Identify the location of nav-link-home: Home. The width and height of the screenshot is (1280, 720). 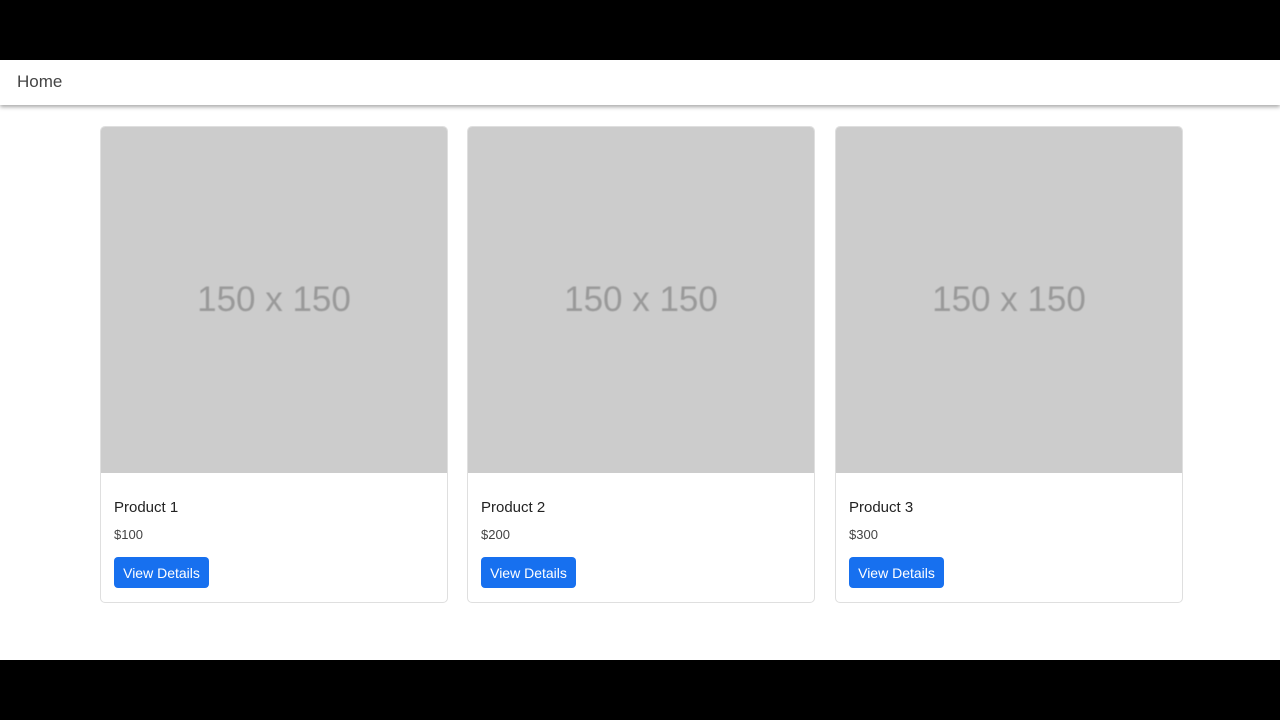
(39, 82).